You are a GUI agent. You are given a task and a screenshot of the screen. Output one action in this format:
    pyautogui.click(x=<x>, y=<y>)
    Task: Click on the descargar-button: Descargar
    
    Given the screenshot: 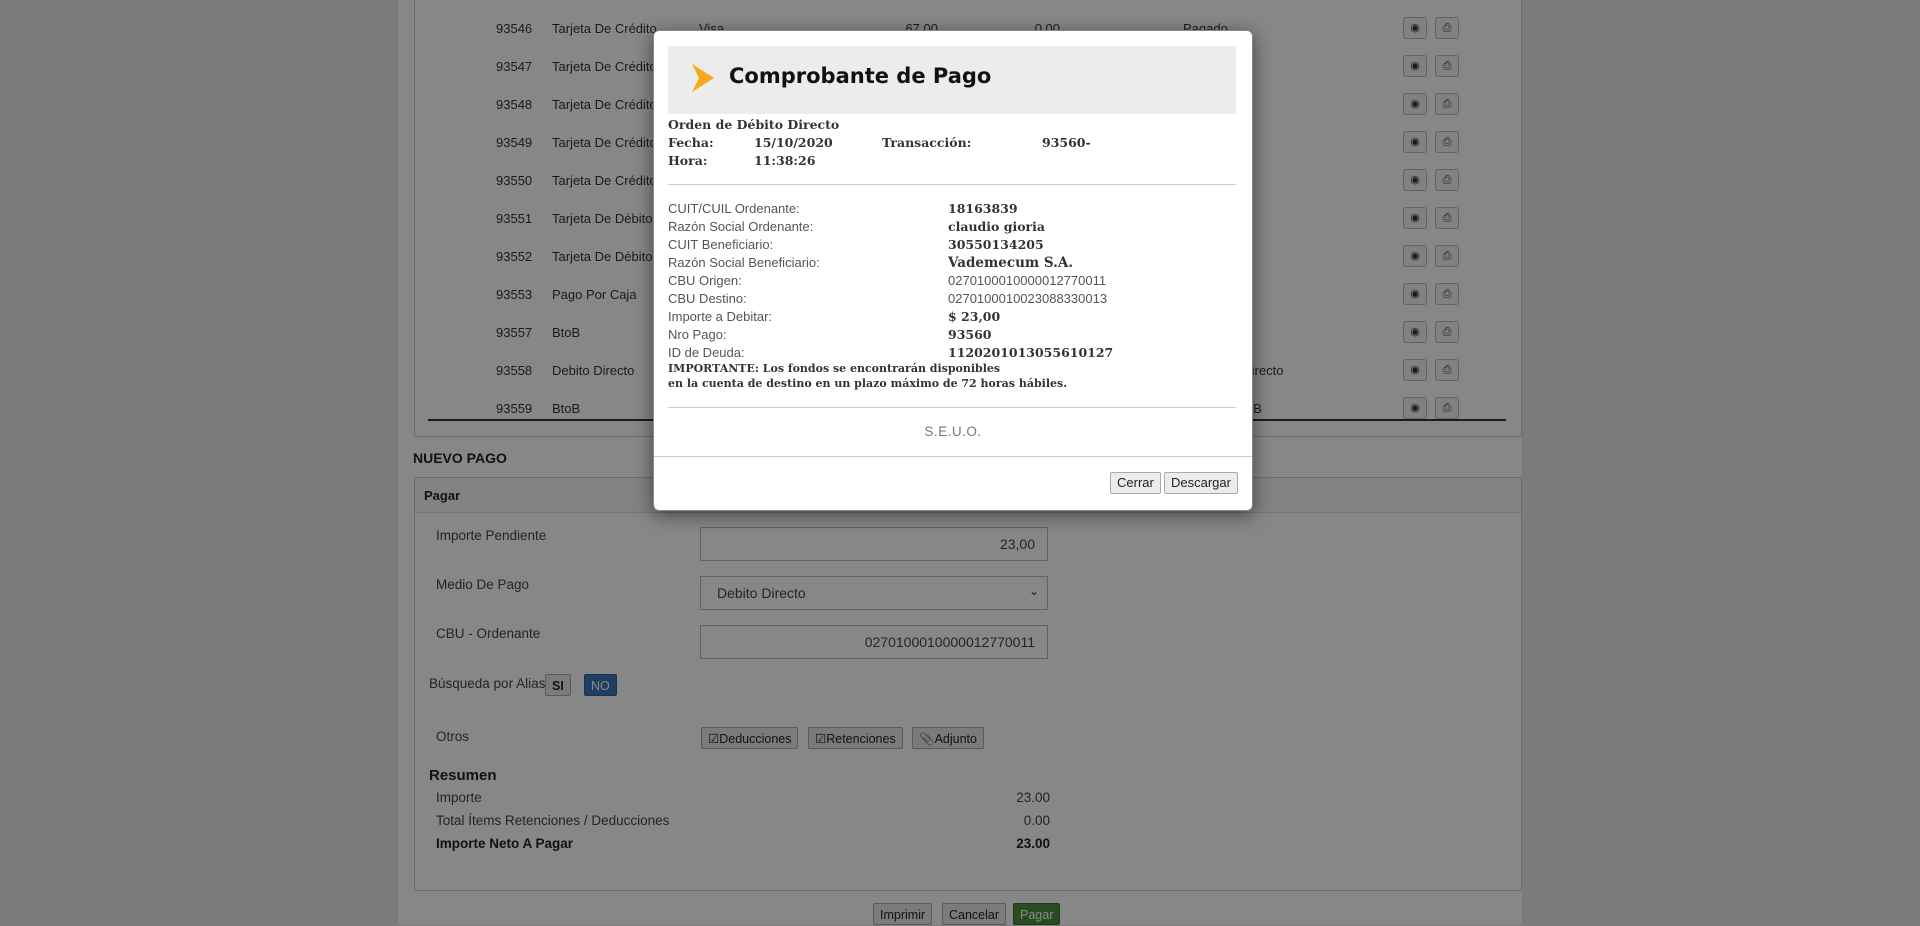 What is the action you would take?
    pyautogui.click(x=1201, y=483)
    